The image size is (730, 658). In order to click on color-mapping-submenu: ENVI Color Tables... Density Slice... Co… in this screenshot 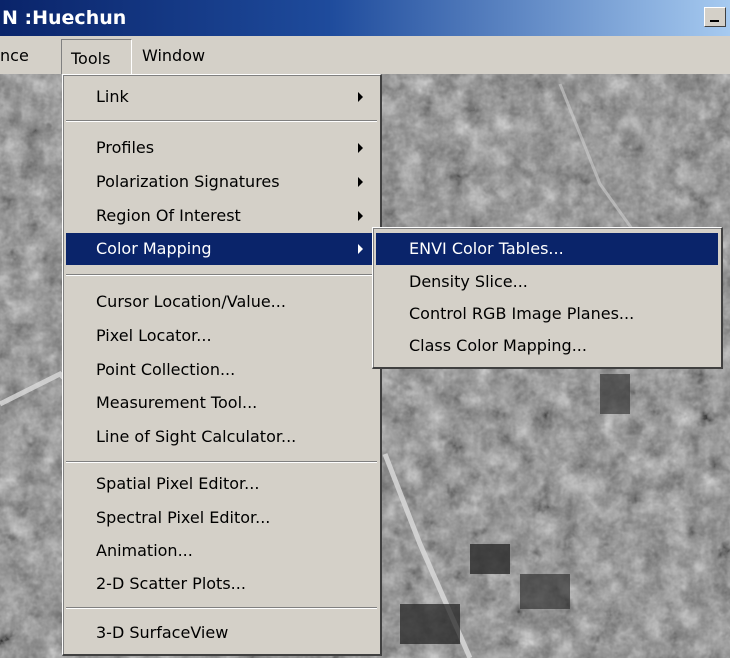, I will do `click(547, 298)`.